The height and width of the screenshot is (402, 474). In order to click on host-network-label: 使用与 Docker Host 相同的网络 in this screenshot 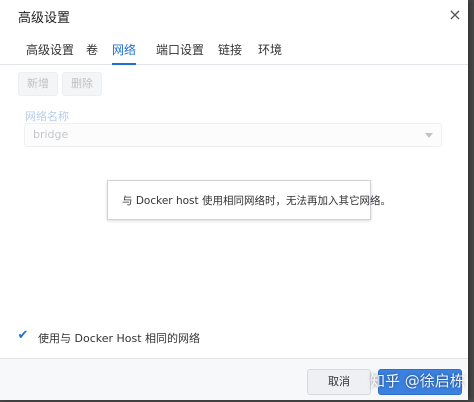, I will do `click(119, 338)`.